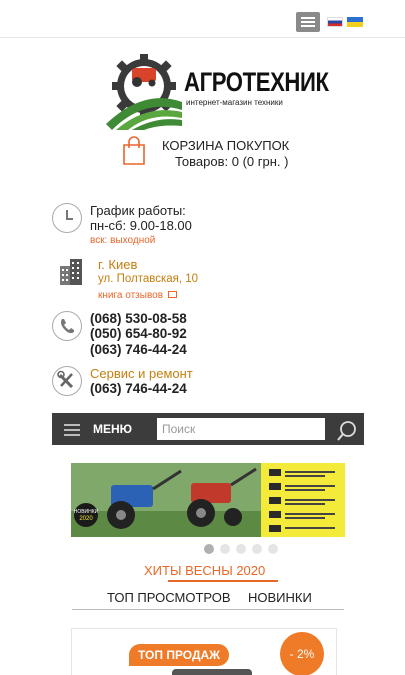  Describe the element at coordinates (231, 161) in the screenshot. I see `cart-count: Товаров: 0 (0 грн. )` at that location.